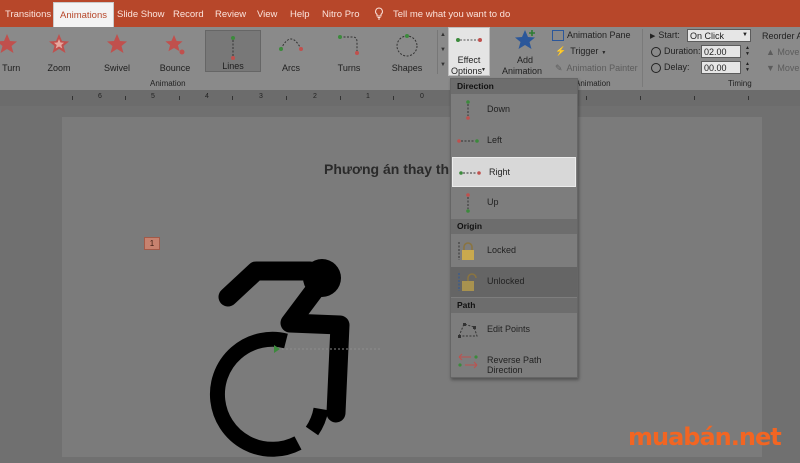 This screenshot has height=463, width=800. Describe the element at coordinates (593, 83) in the screenshot. I see `group-label-advanced: Animation` at that location.